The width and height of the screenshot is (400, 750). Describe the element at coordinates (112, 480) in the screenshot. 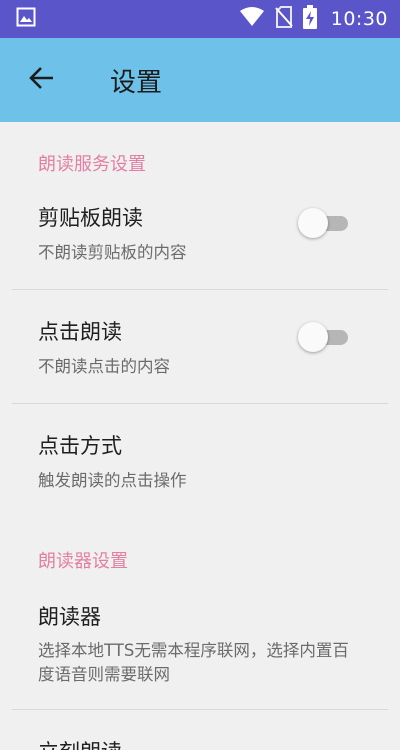

I see `pref-summary: 触发朗读的点击操作` at that location.